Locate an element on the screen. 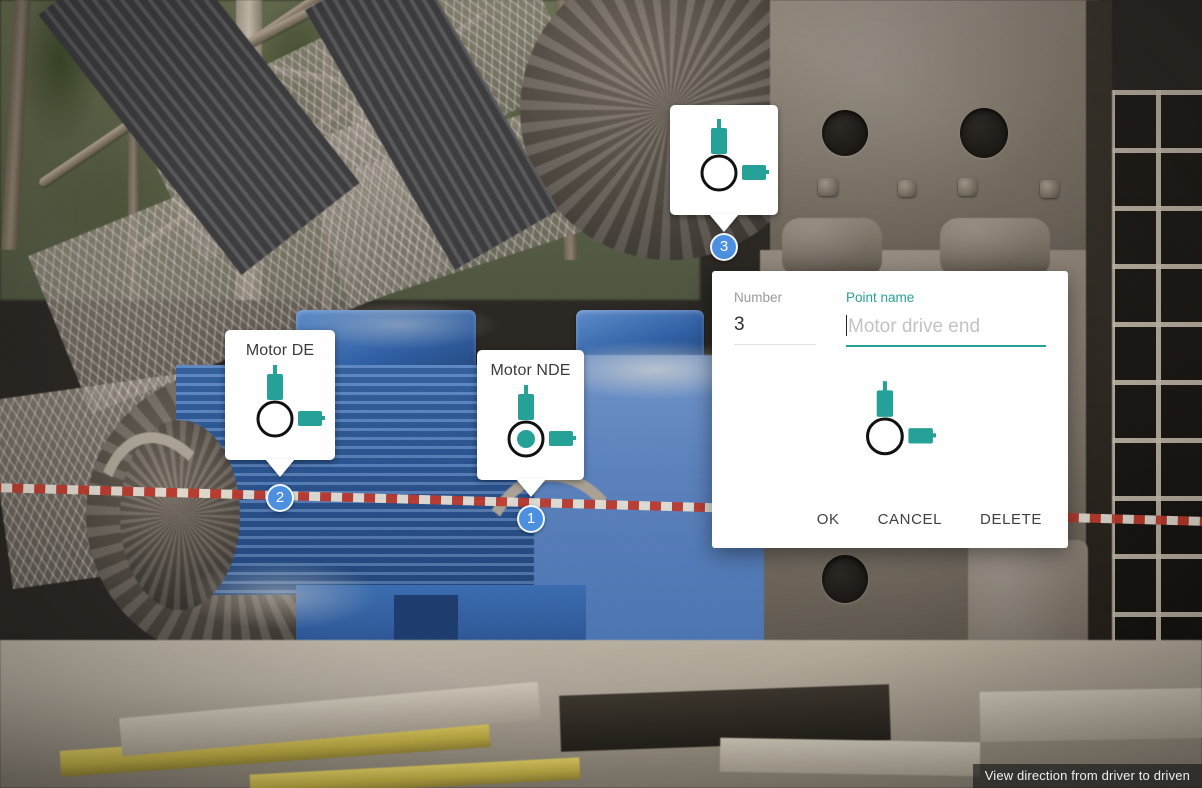 The width and height of the screenshot is (1202, 788). measurement-point-card-motor-de: Motor DE is located at coordinates (280, 403).